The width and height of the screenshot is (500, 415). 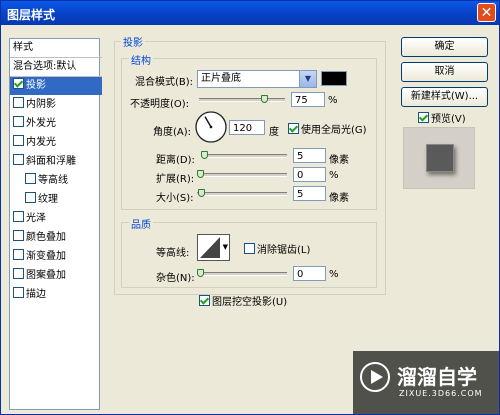 I want to click on style-item-pattern-overlay: 图案叠加, so click(x=56, y=276).